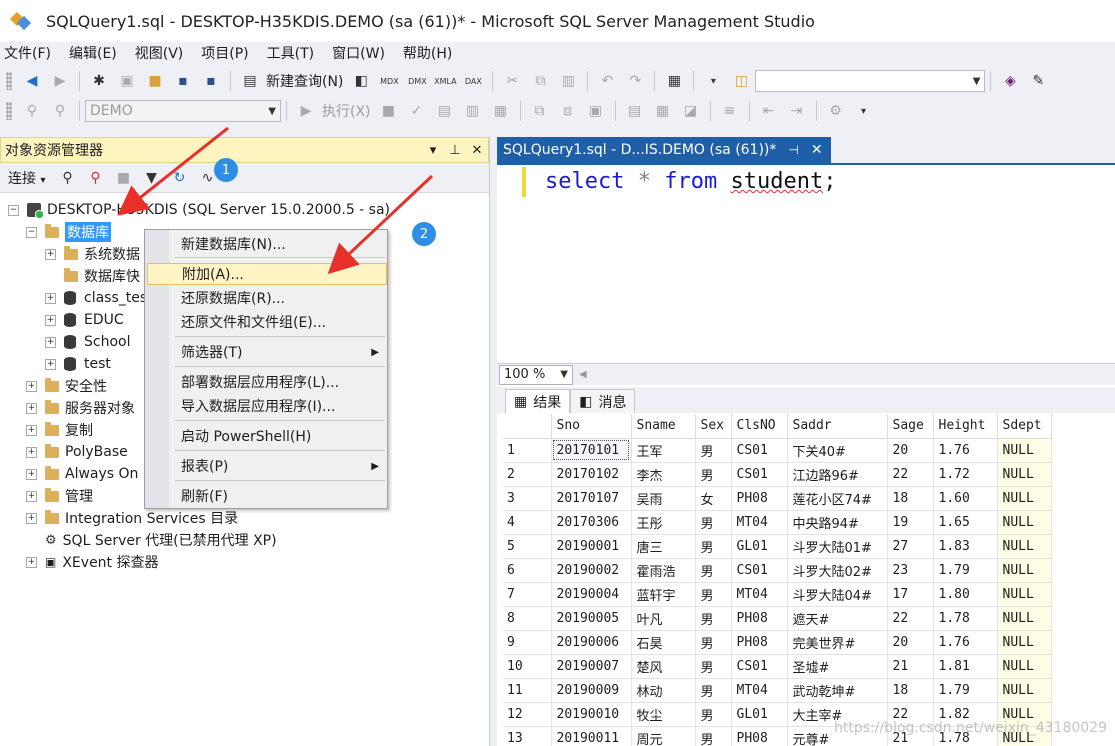 This screenshot has height=746, width=1115. Describe the element at coordinates (123, 178) in the screenshot. I see `stop-icon: ■` at that location.